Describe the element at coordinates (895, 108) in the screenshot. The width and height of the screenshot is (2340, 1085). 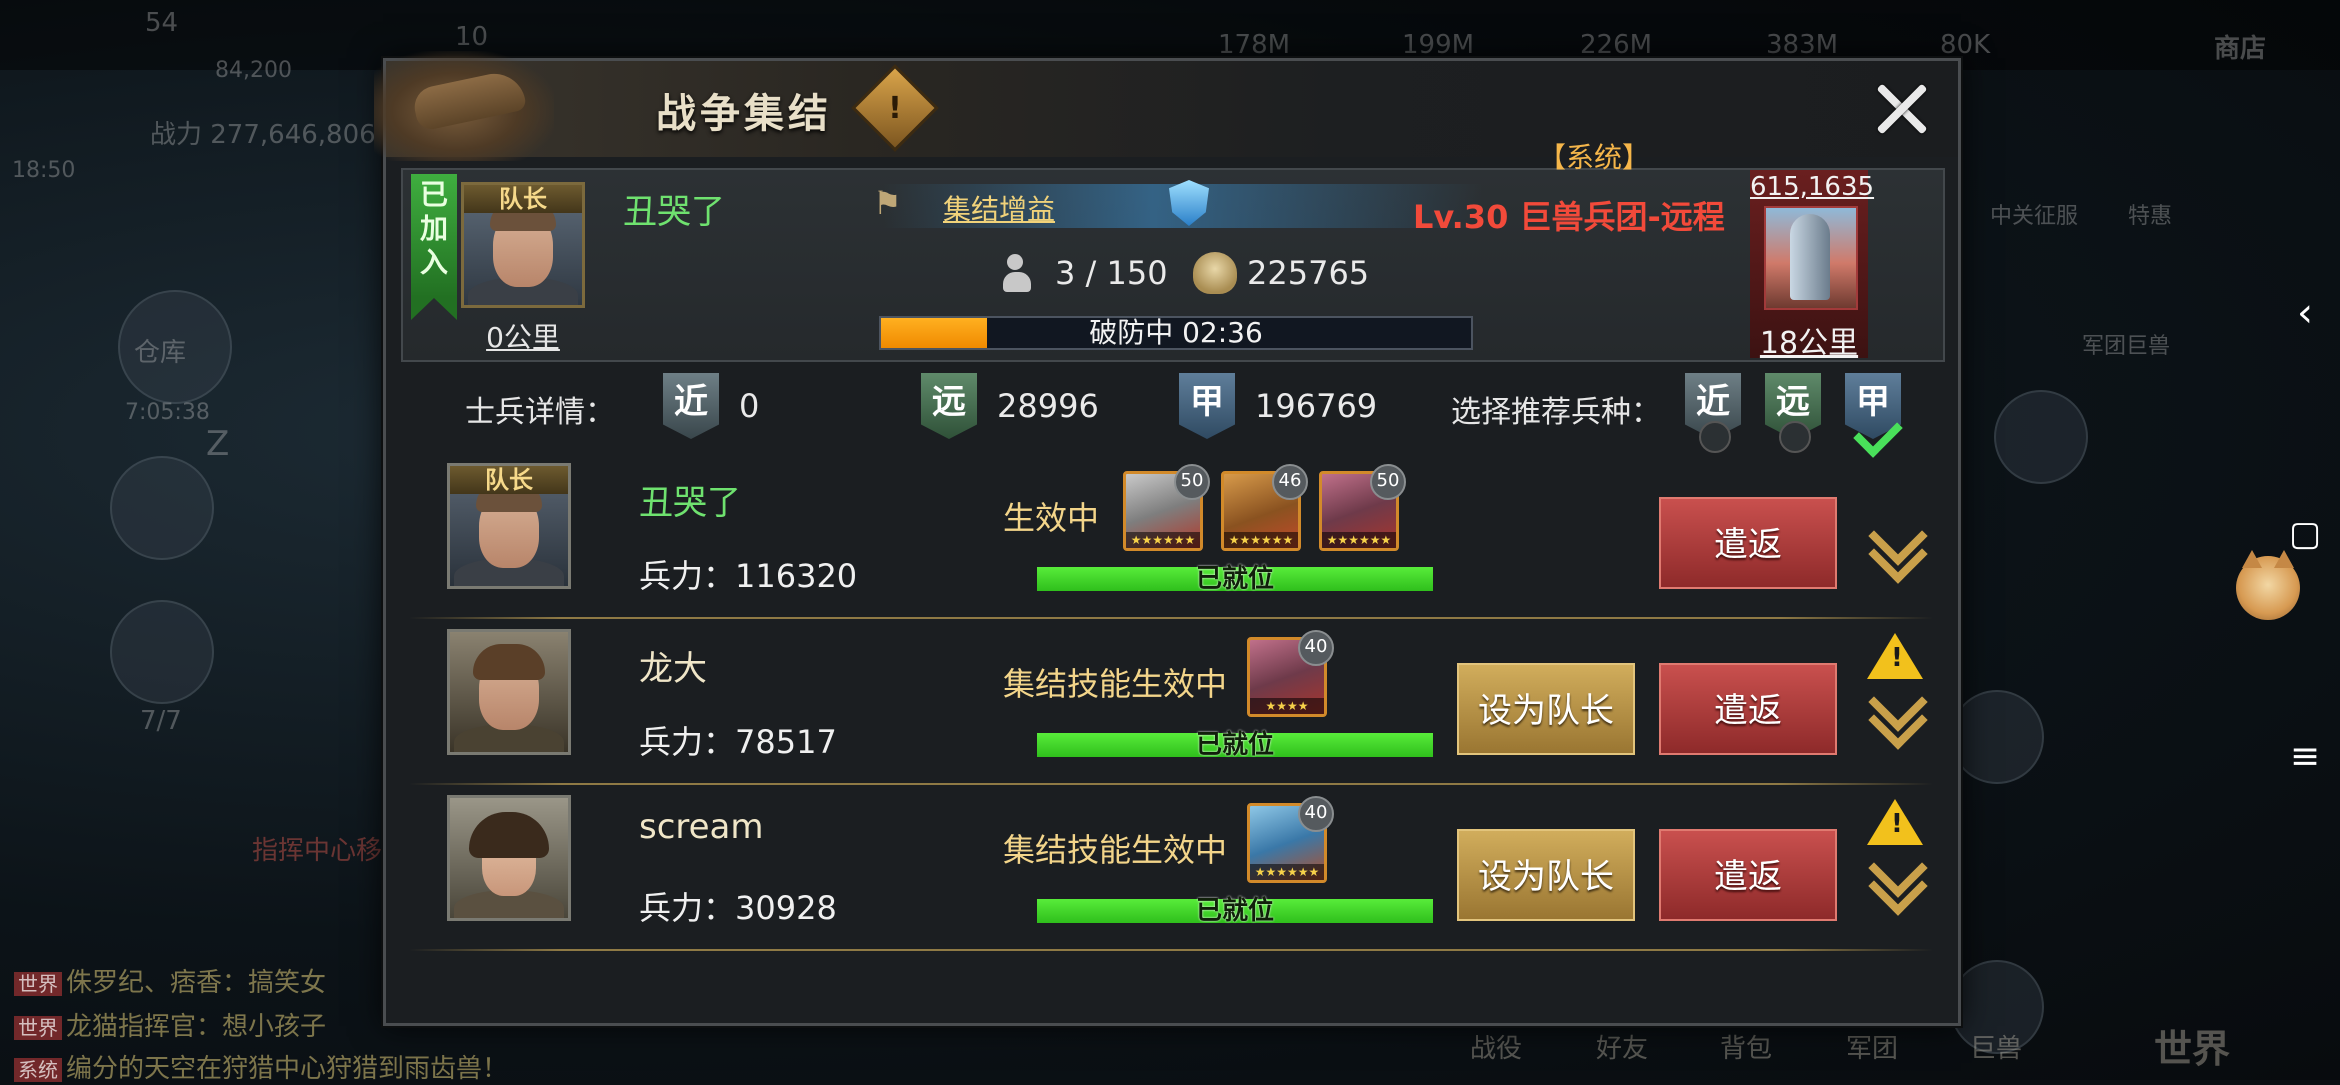
I see `info-icon: !` at that location.